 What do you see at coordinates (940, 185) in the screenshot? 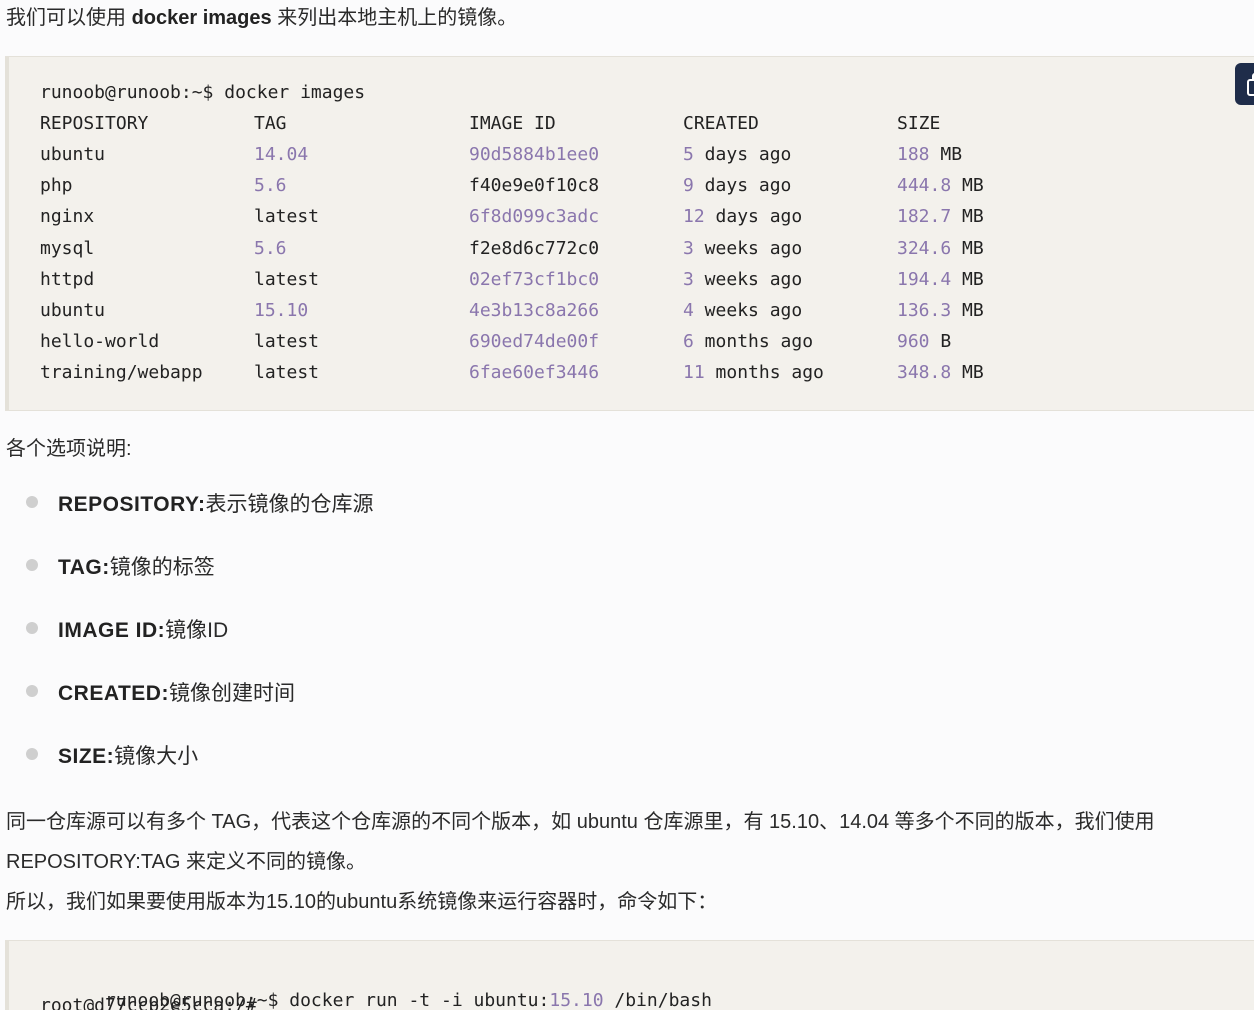
I see `cell-size: 444.8 MB` at bounding box center [940, 185].